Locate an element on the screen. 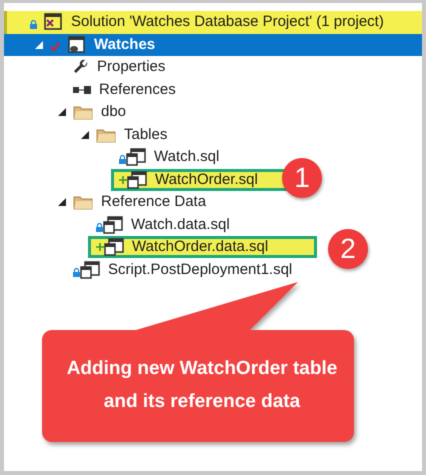 Image resolution: width=426 pixels, height=475 pixels. tree-item-label: Watch.data.sql is located at coordinates (180, 225).